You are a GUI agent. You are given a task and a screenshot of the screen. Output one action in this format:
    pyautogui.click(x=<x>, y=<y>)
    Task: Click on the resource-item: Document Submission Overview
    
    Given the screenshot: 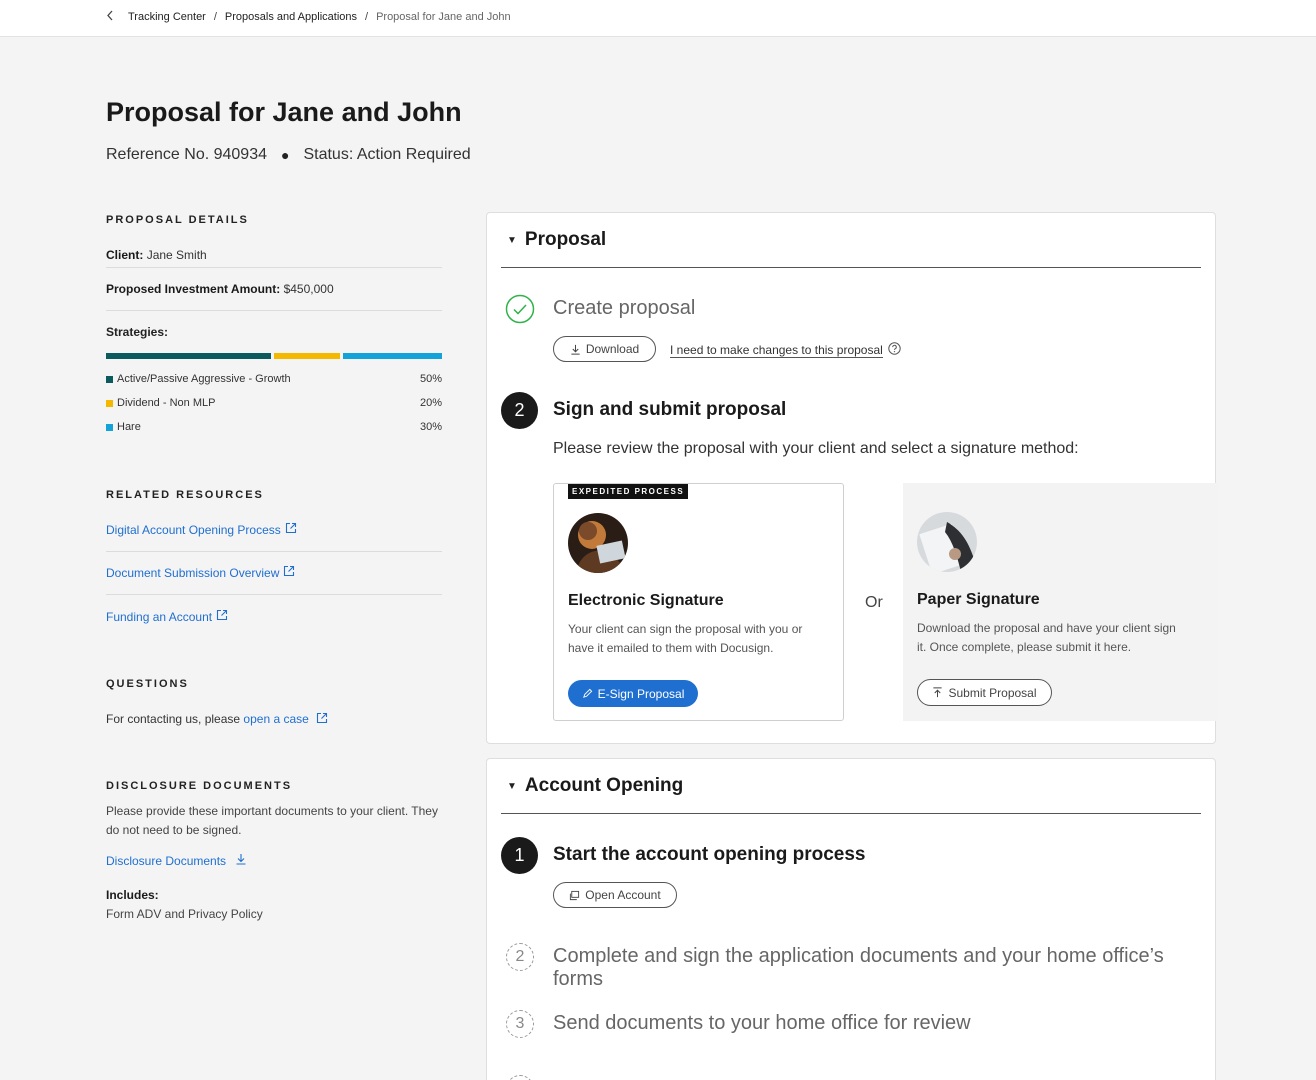 What is the action you would take?
    pyautogui.click(x=274, y=573)
    